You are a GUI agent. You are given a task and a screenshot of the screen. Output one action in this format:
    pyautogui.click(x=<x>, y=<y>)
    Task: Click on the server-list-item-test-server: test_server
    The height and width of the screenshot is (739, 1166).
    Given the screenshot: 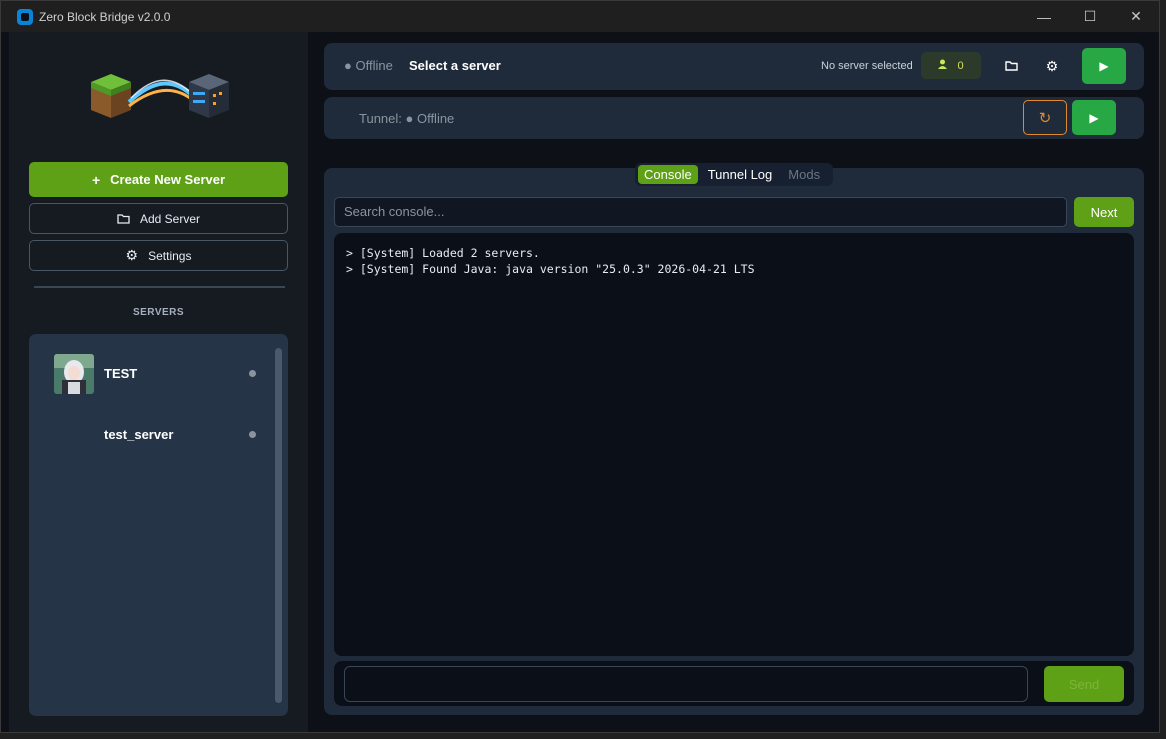 What is the action you would take?
    pyautogui.click(x=149, y=437)
    